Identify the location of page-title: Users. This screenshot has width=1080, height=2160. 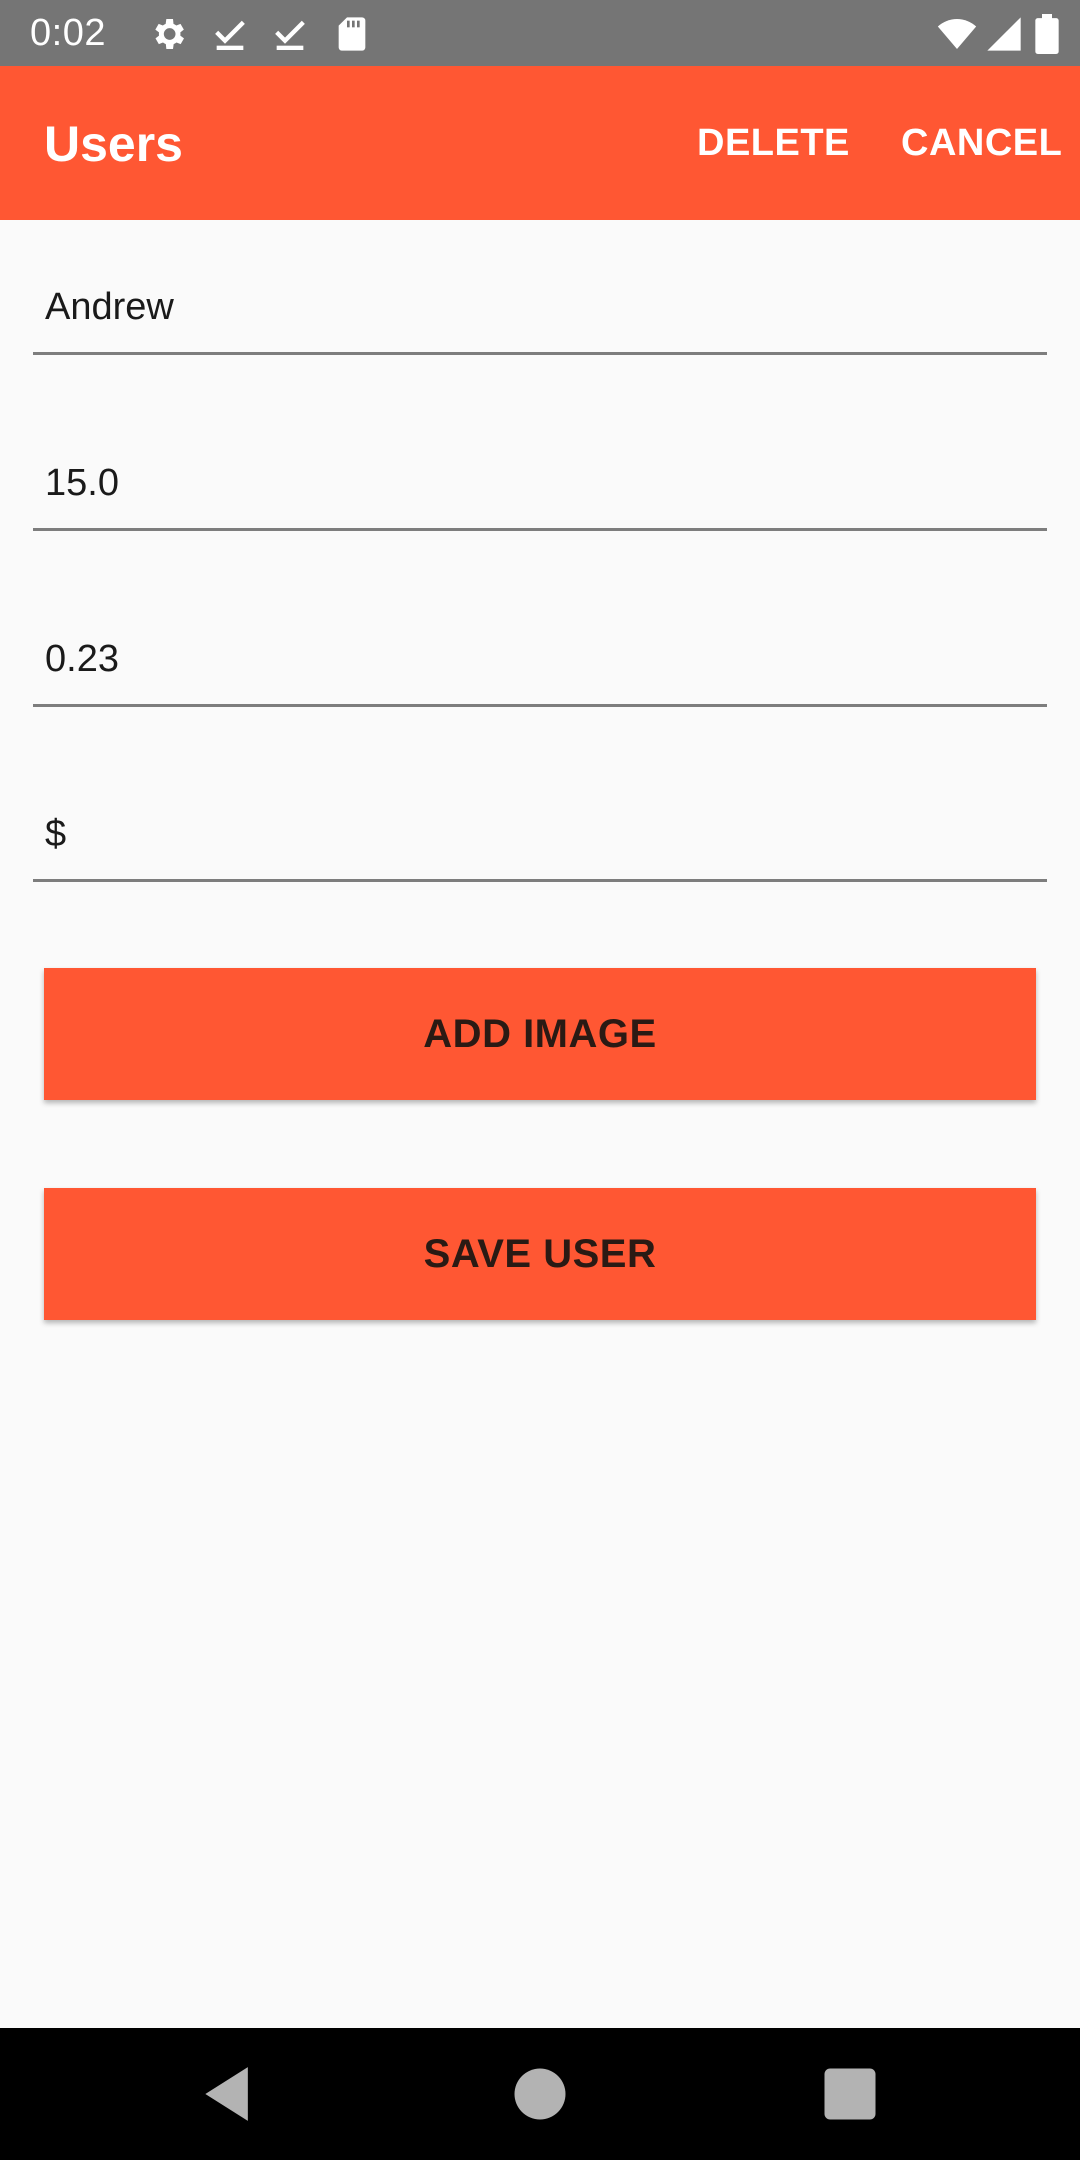
(113, 144).